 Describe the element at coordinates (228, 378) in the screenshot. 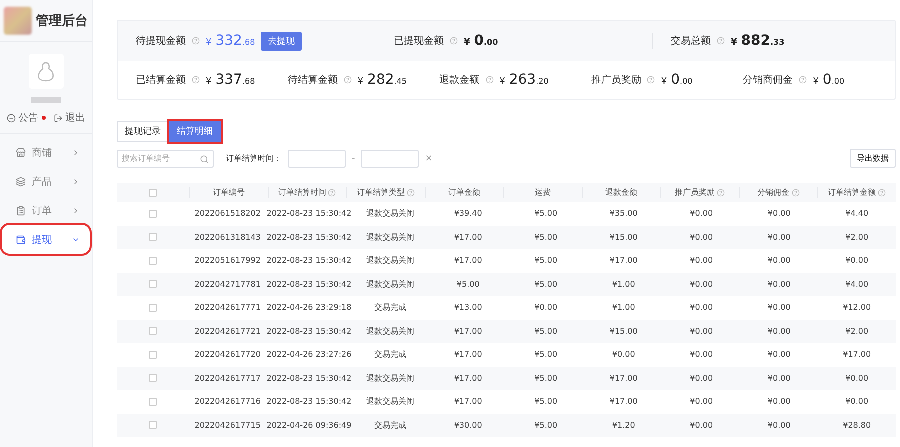

I see `table-cell-text: 2022042617717` at that location.